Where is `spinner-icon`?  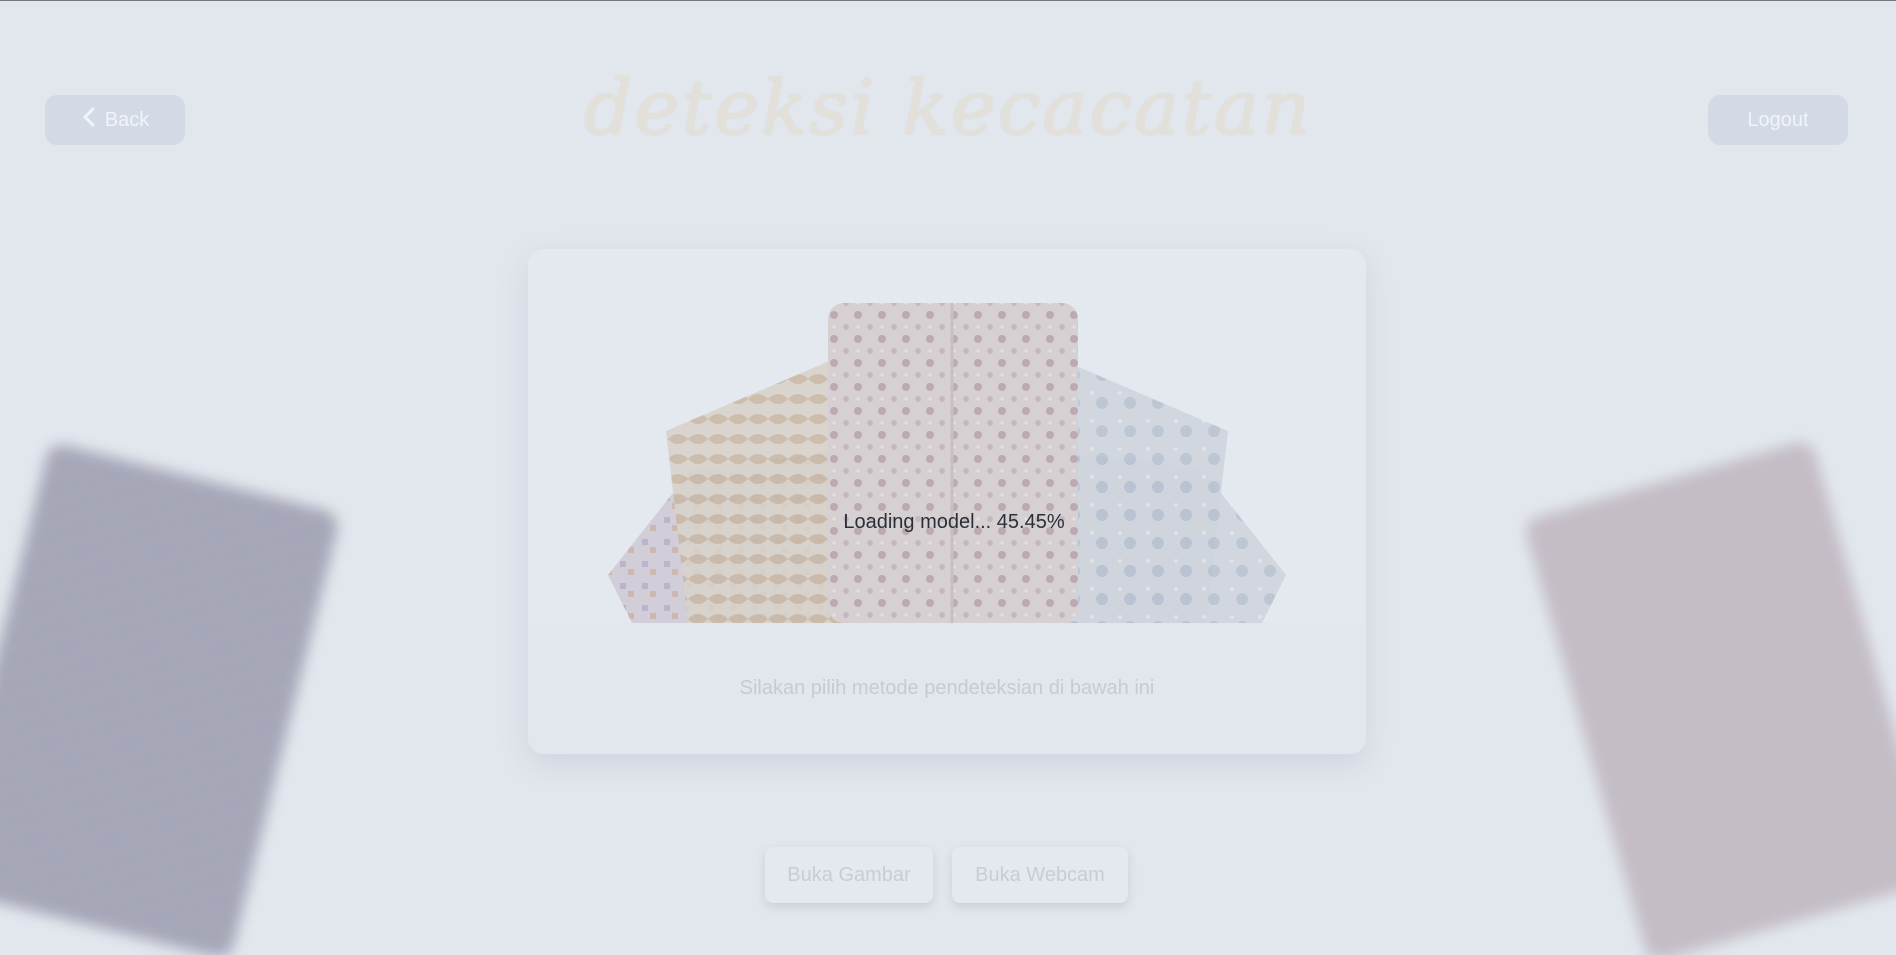 spinner-icon is located at coordinates (944, 476).